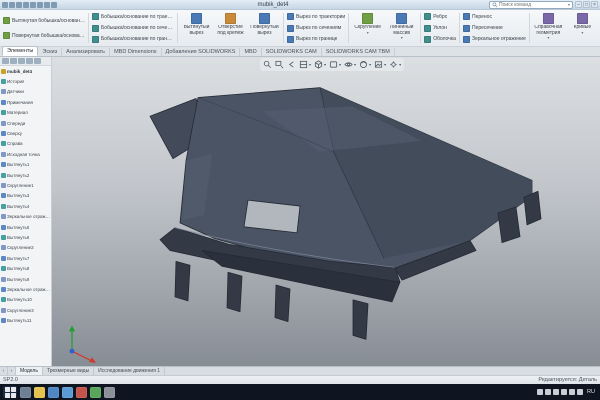 This screenshot has width=600, height=400. I want to click on minimize-icon: –, so click(578, 4).